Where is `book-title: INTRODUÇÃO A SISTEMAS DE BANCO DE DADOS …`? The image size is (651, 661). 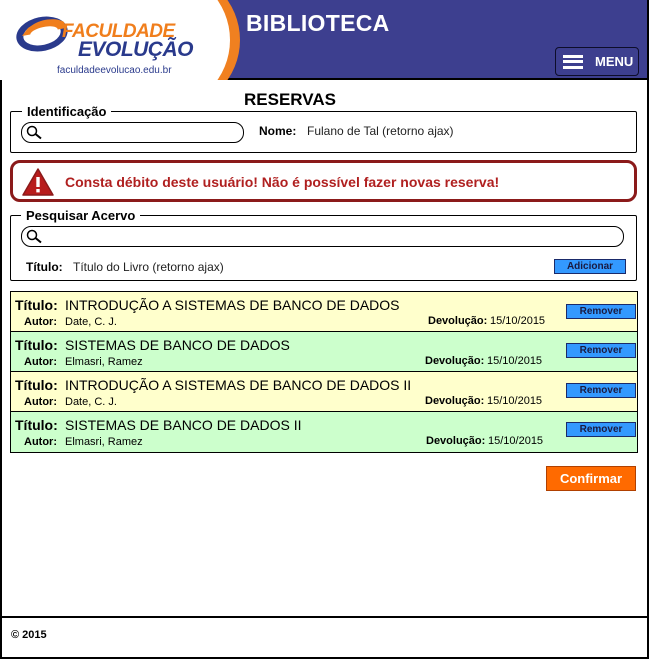 book-title: INTRODUÇÃO A SISTEMAS DE BANCO DE DADOS … is located at coordinates (238, 385).